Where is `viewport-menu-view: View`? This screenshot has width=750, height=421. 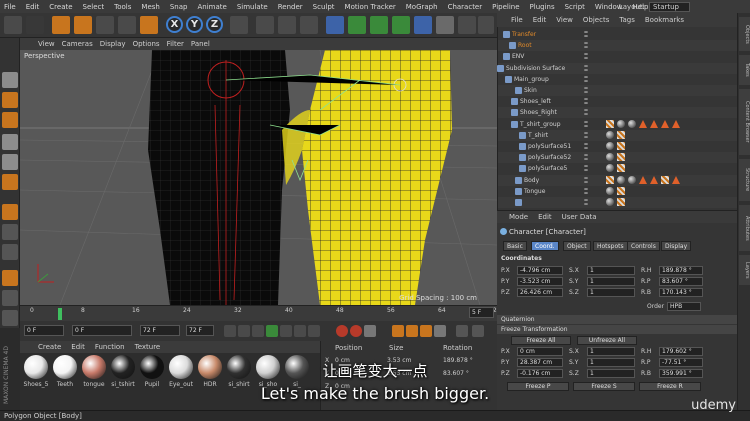 viewport-menu-view: View is located at coordinates (46, 44).